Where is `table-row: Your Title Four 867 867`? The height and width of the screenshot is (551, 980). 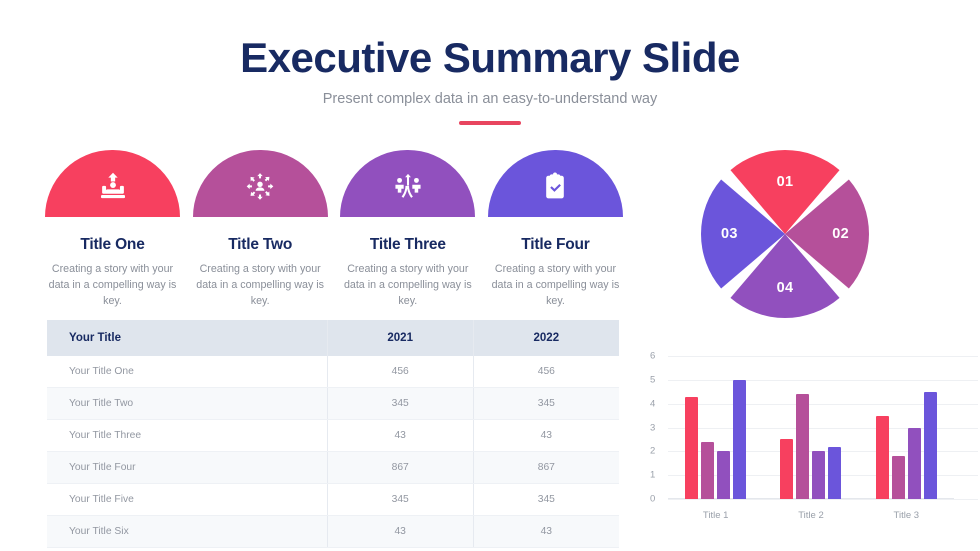
table-row: Your Title Four 867 867 is located at coordinates (333, 467).